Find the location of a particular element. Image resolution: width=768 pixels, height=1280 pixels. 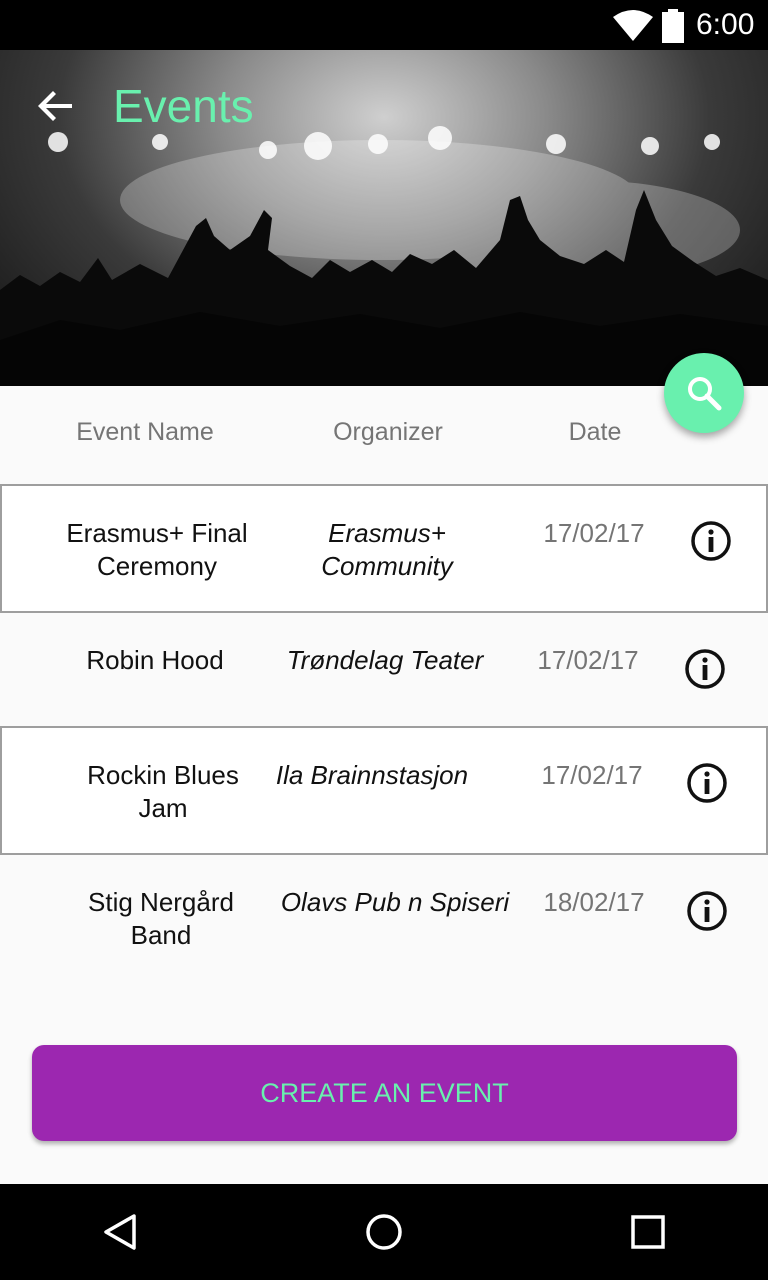

nav-home-icon is located at coordinates (384, 1232).